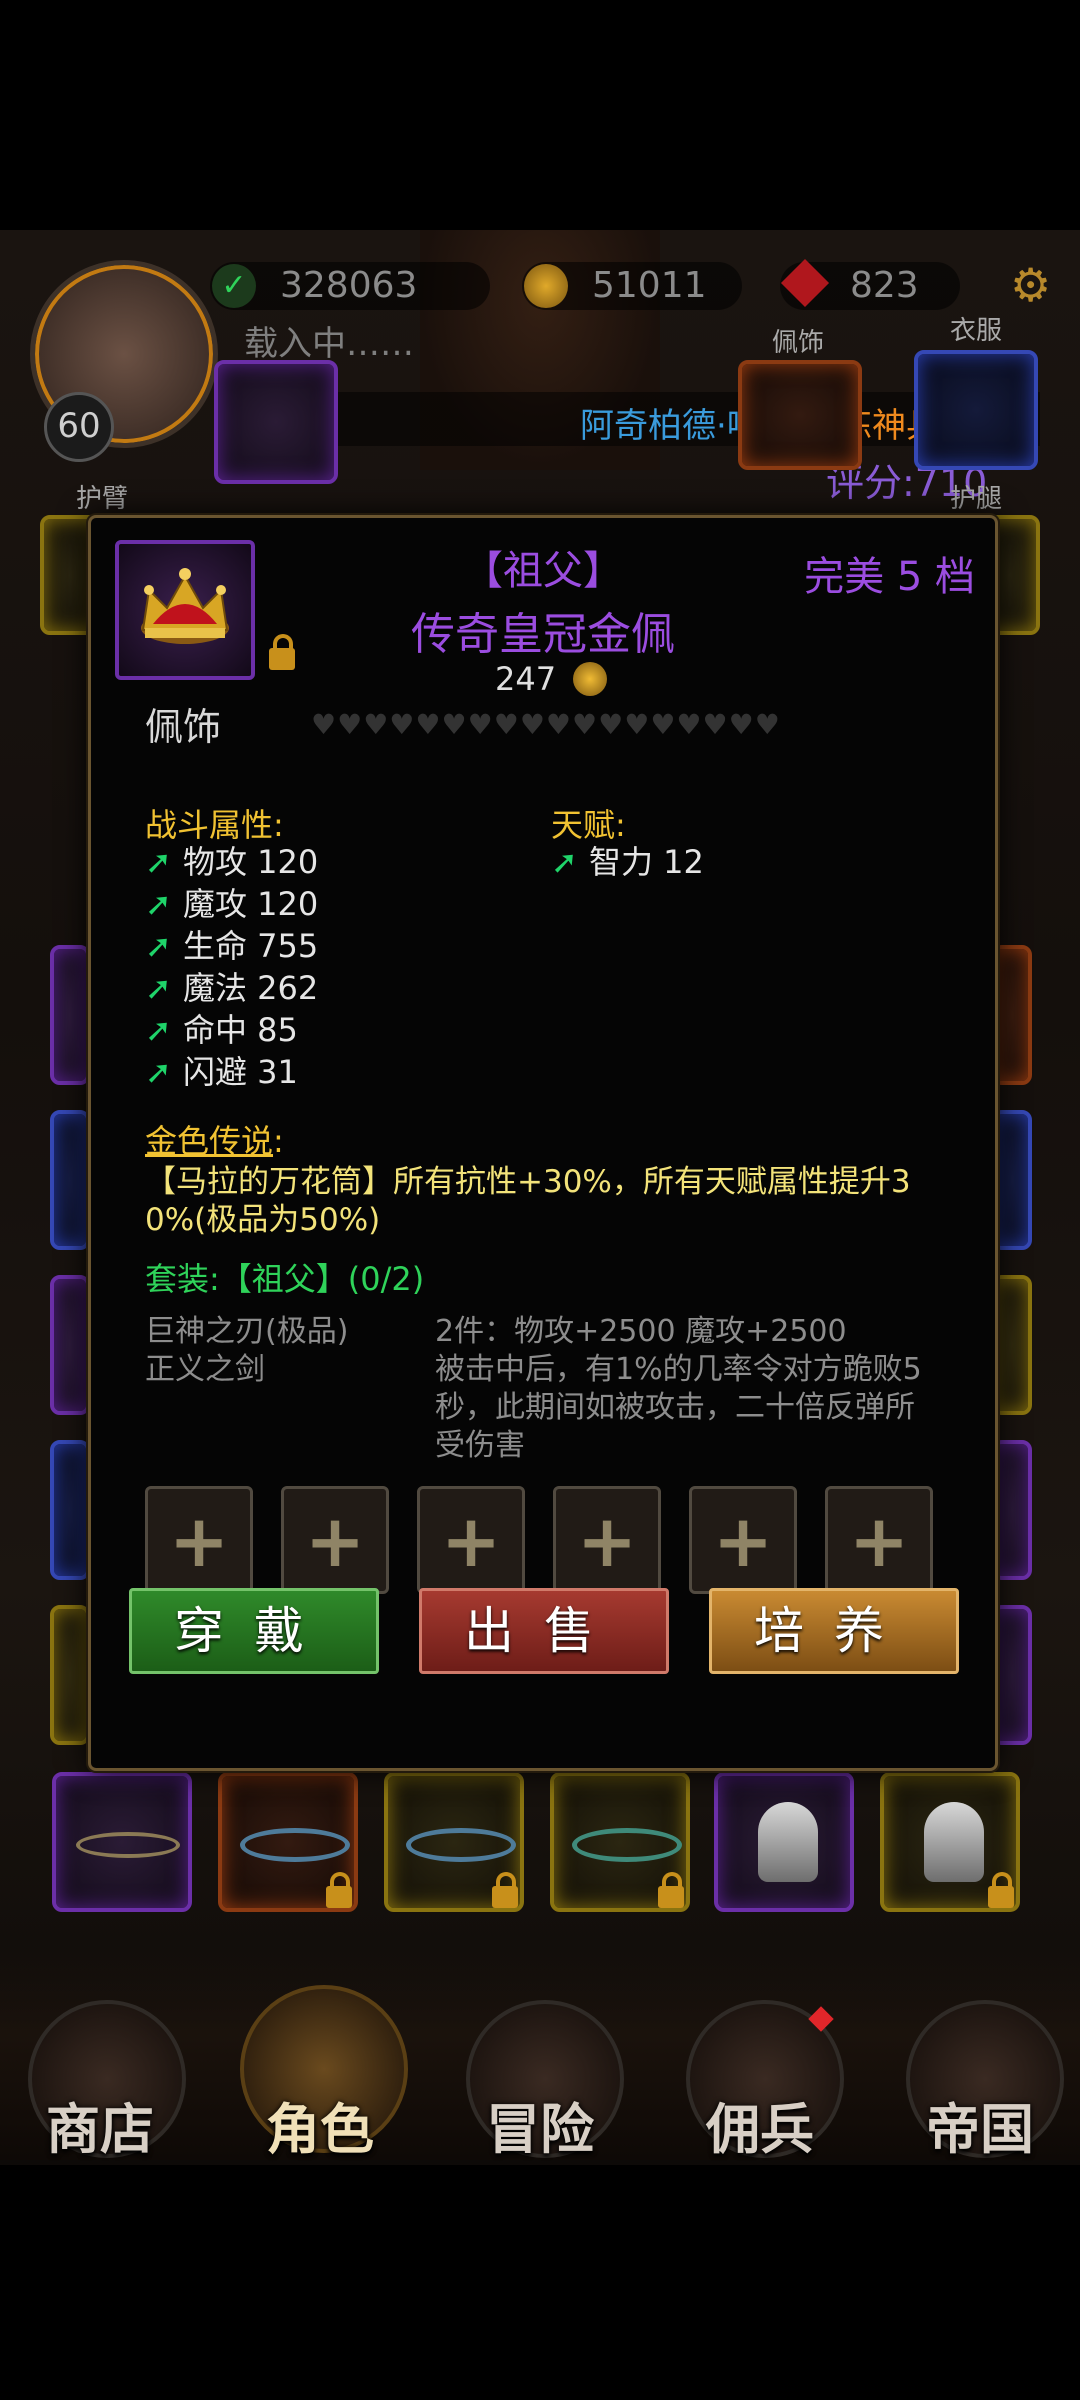 The height and width of the screenshot is (2400, 1080). What do you see at coordinates (240, 1072) in the screenshot?
I see `combat-stat-text: 闪避 31` at bounding box center [240, 1072].